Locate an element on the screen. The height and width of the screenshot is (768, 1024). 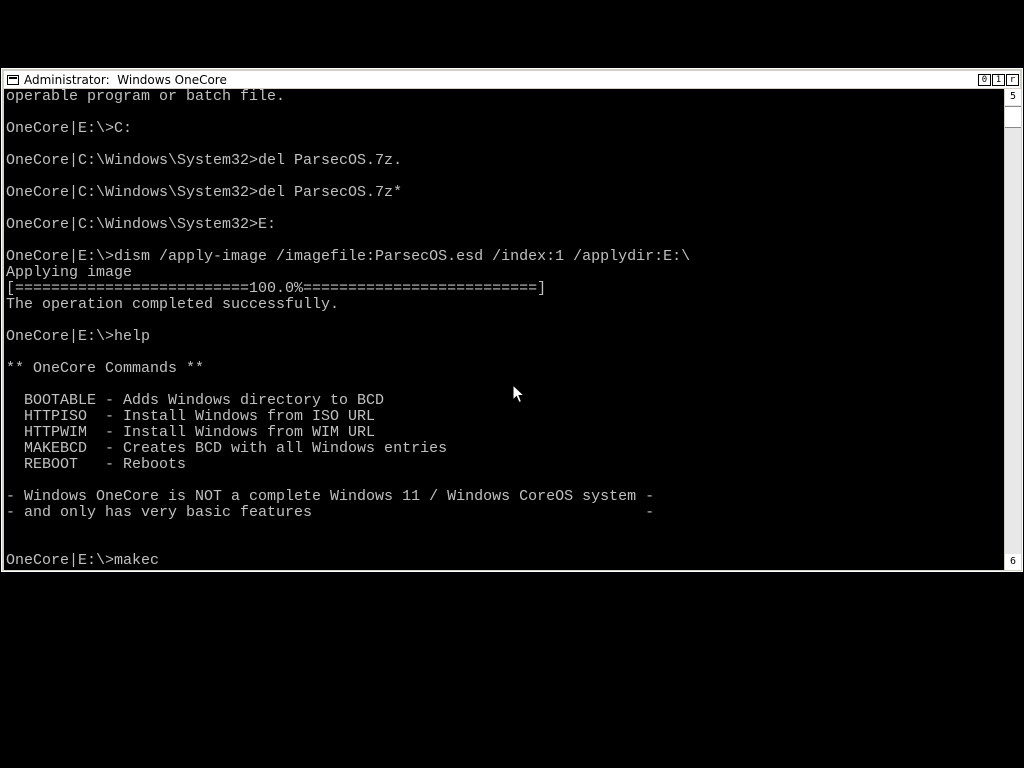
console-line: OneCore|E:\>makec is located at coordinates (83, 560).